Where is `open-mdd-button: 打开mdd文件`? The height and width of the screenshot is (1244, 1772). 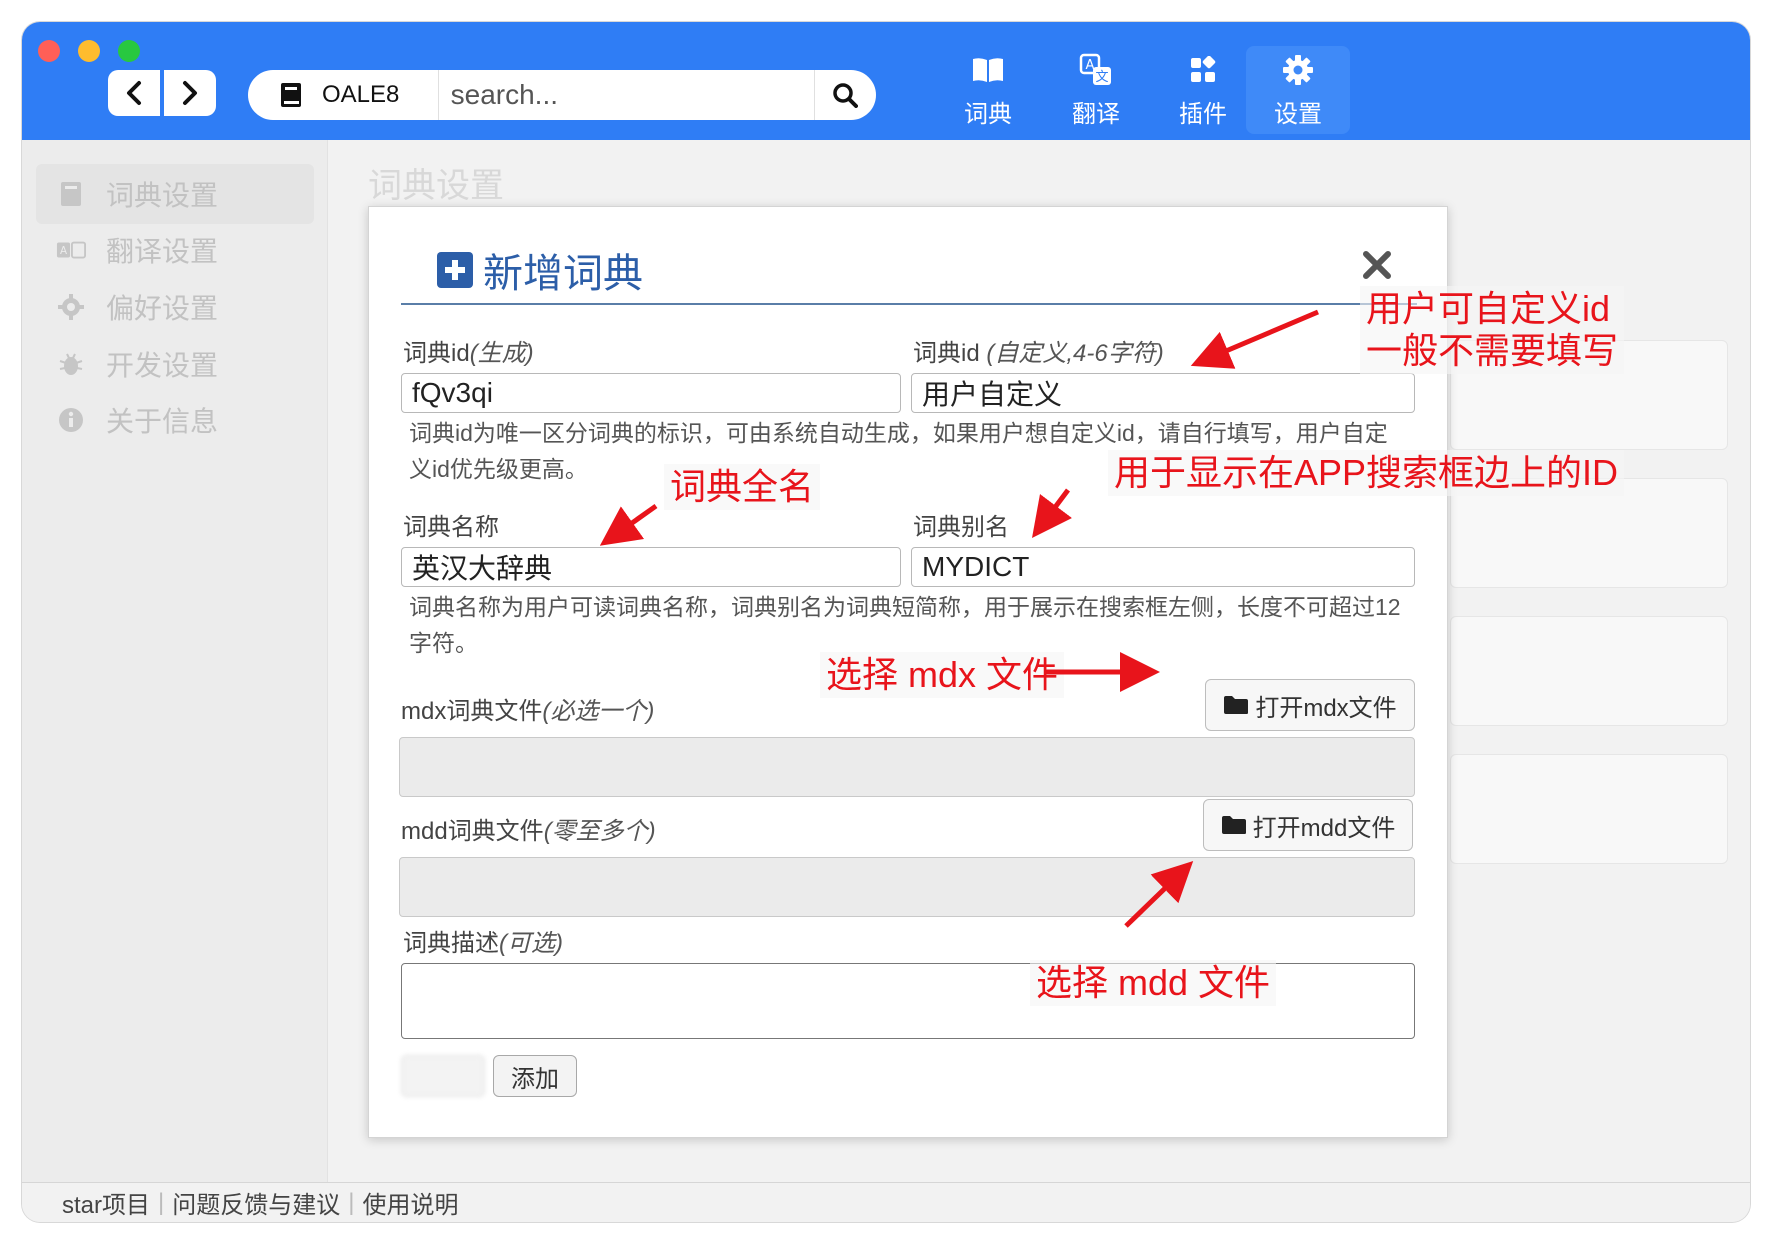
open-mdd-button: 打开mdd文件 is located at coordinates (1308, 825).